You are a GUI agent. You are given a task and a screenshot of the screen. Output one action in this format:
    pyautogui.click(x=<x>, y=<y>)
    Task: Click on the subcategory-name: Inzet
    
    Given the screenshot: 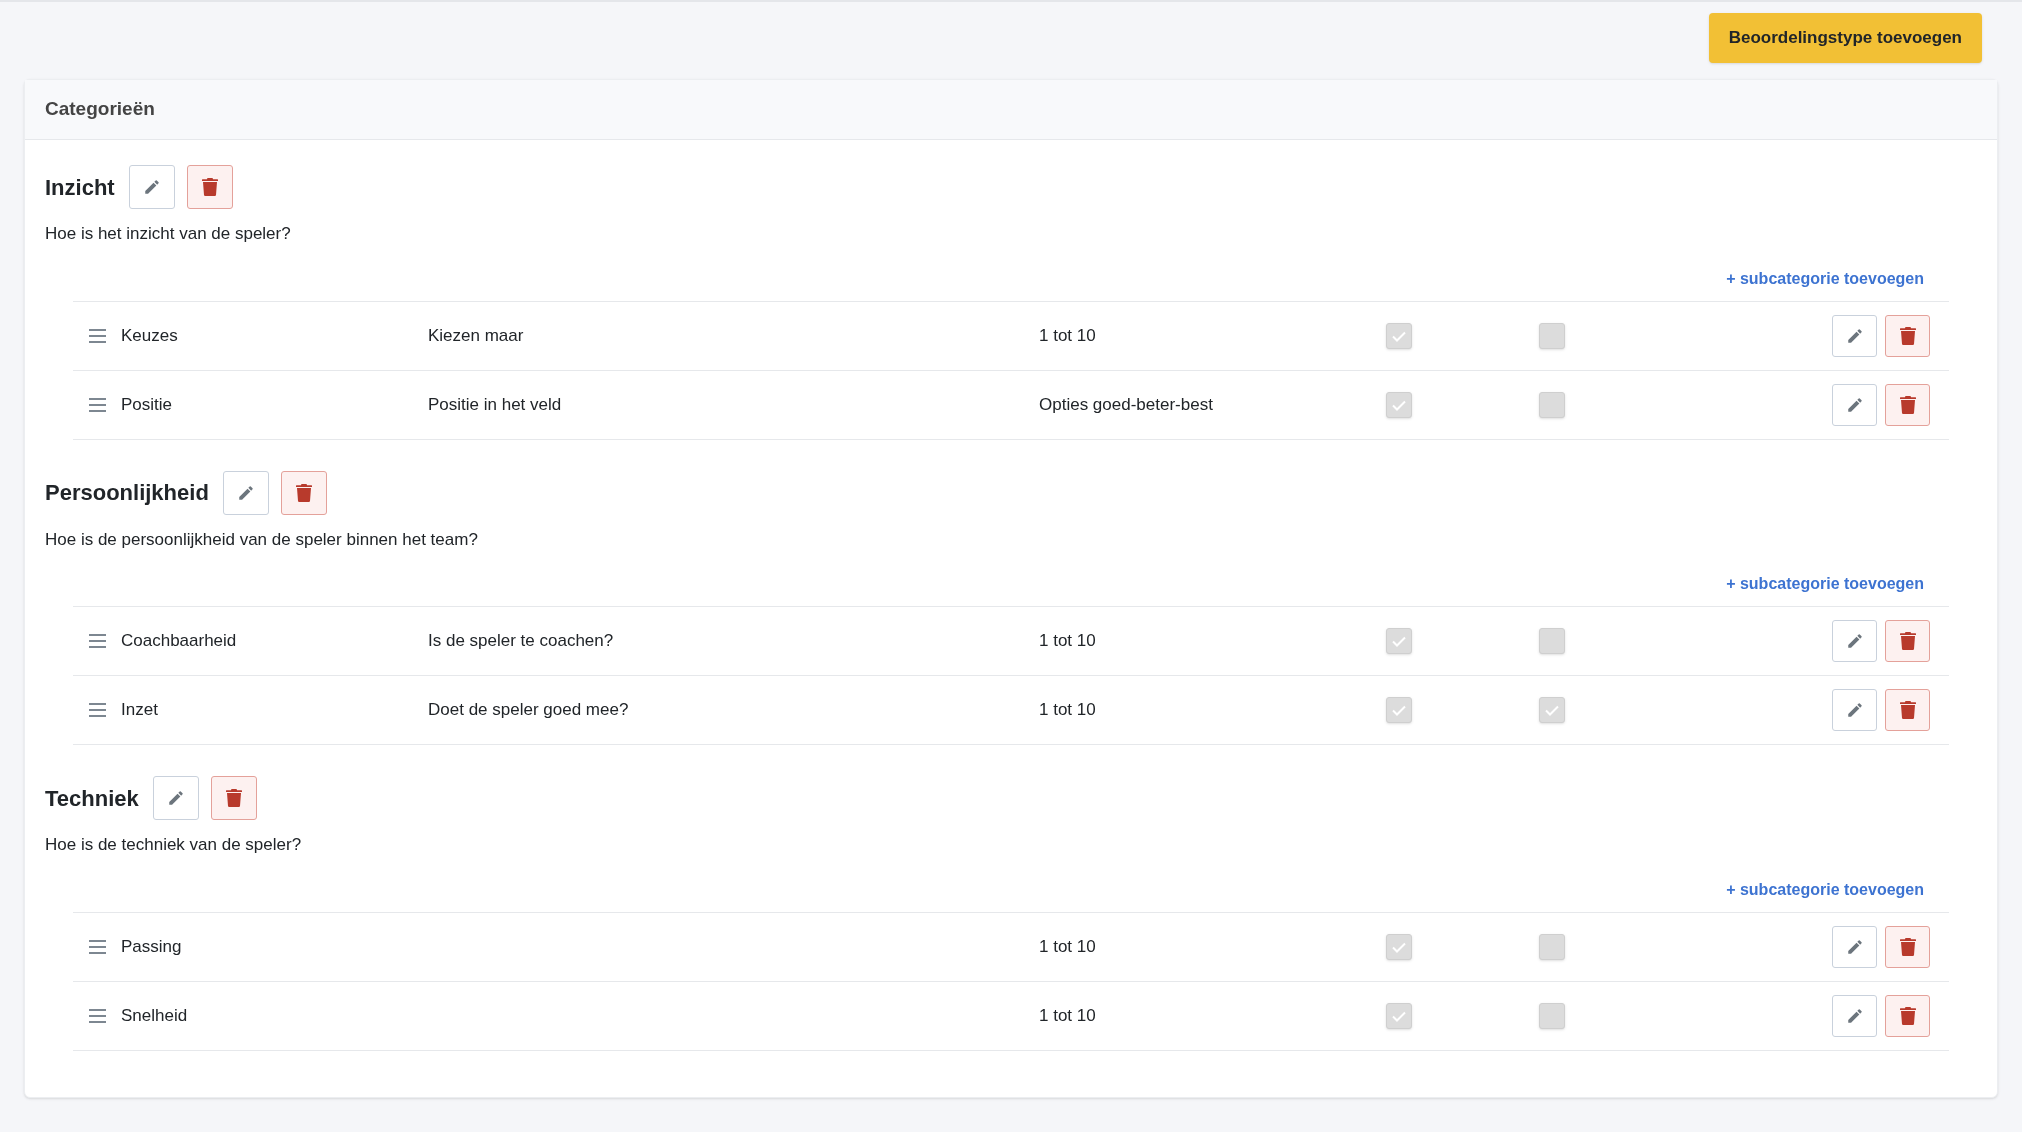 What is the action you would take?
    pyautogui.click(x=139, y=710)
    